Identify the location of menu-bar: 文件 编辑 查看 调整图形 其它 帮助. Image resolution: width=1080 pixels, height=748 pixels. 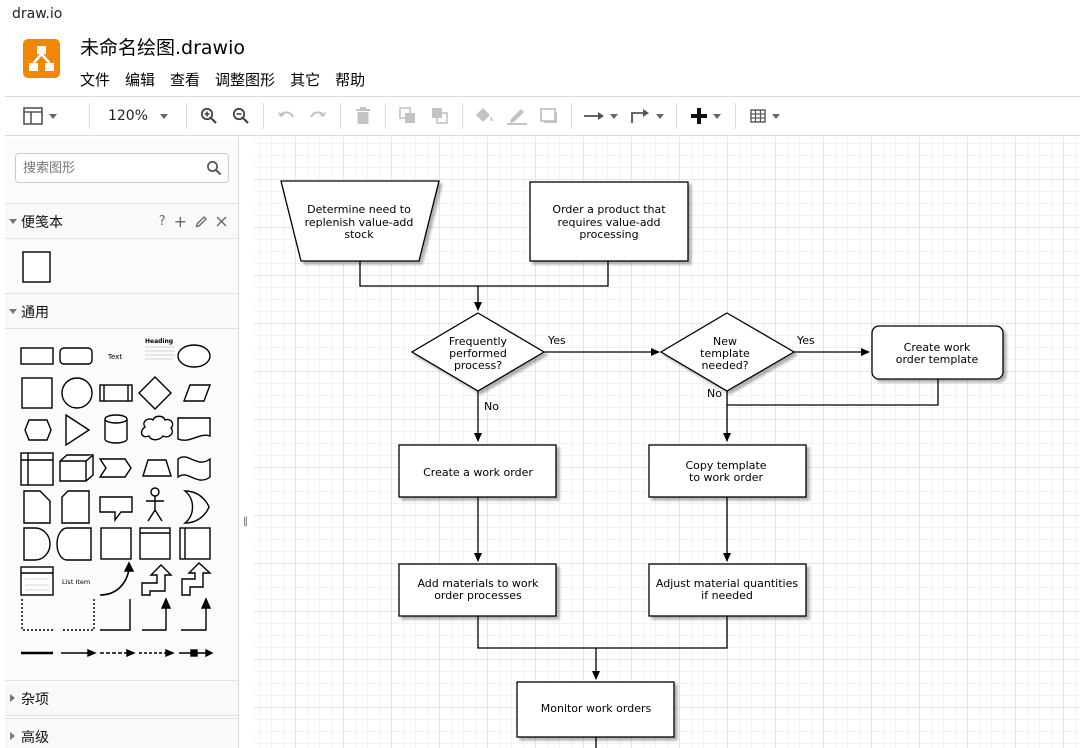
(230, 80).